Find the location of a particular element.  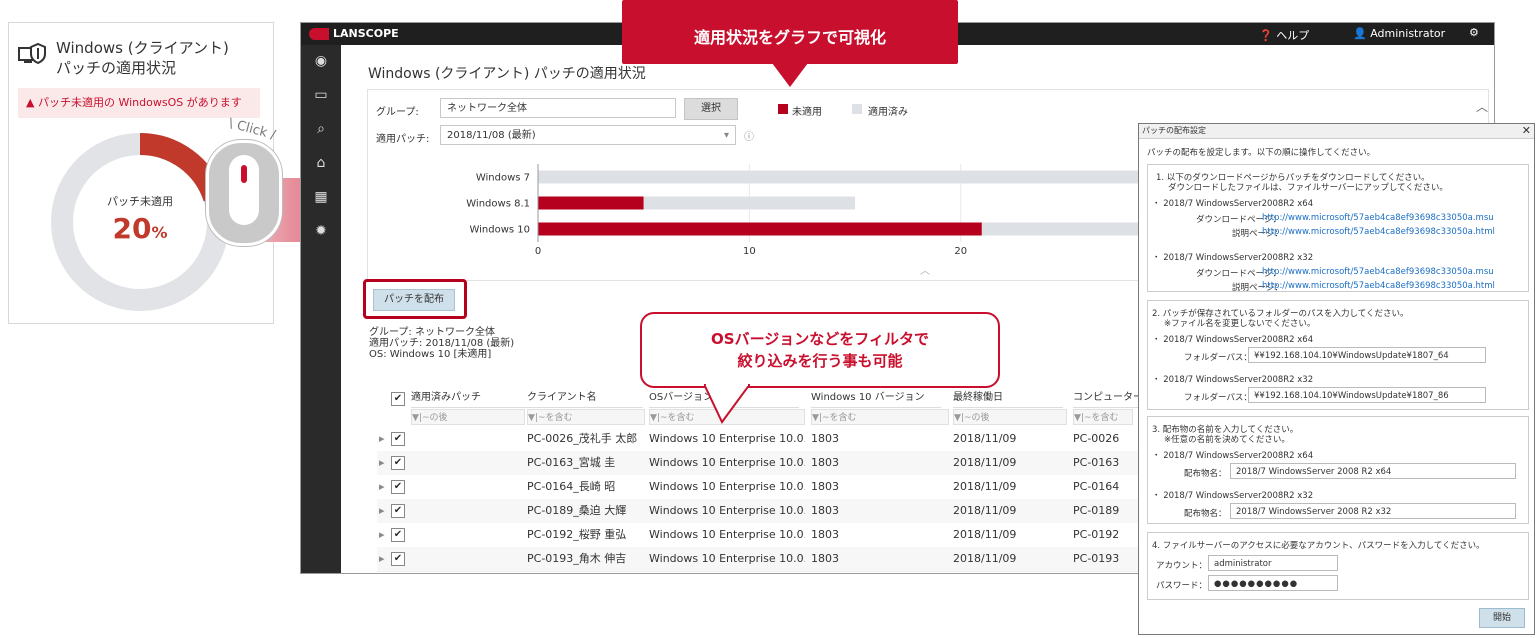

client-name: PC-0193_角木 伸吉 is located at coordinates (577, 558).